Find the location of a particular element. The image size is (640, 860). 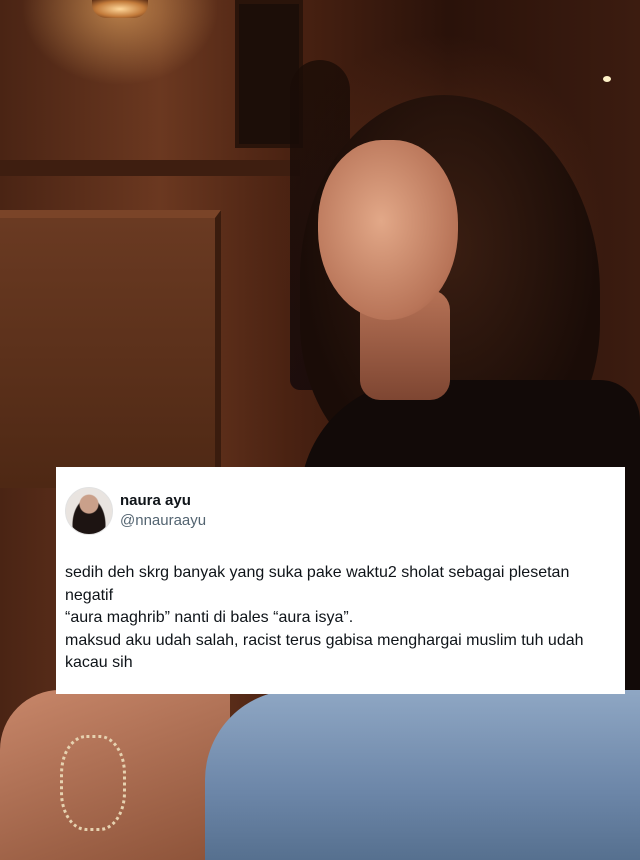

jeans is located at coordinates (422, 775).